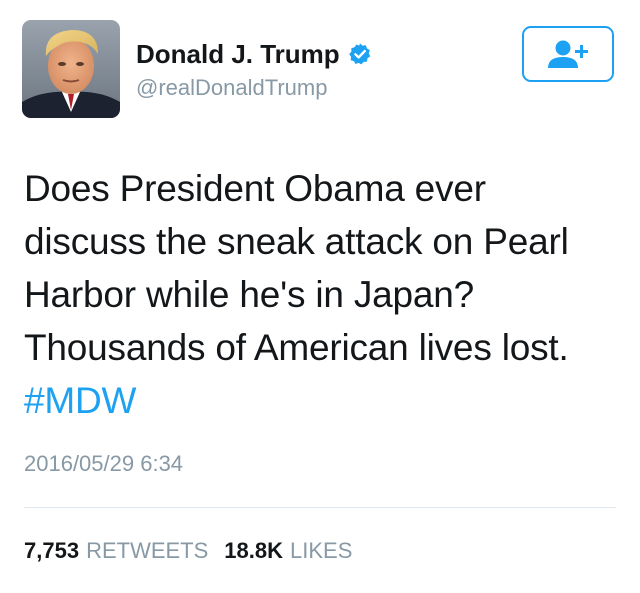 The image size is (640, 593). Describe the element at coordinates (80, 400) in the screenshot. I see `hashtag-link: #MDW` at that location.